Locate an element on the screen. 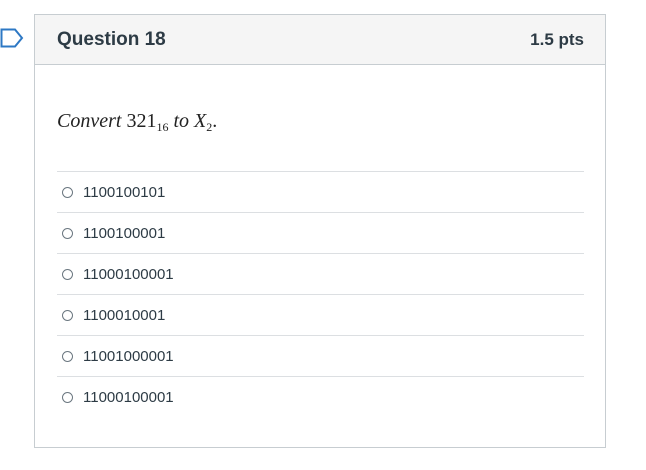  answer-option: 1100100101 is located at coordinates (320, 192).